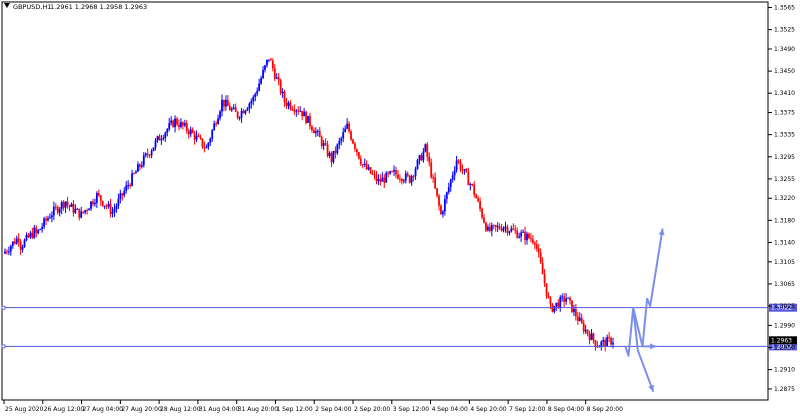 The image size is (800, 418). Describe the element at coordinates (527, 409) in the screenshot. I see `x-tick-label: 7 Sep 12:00` at that location.